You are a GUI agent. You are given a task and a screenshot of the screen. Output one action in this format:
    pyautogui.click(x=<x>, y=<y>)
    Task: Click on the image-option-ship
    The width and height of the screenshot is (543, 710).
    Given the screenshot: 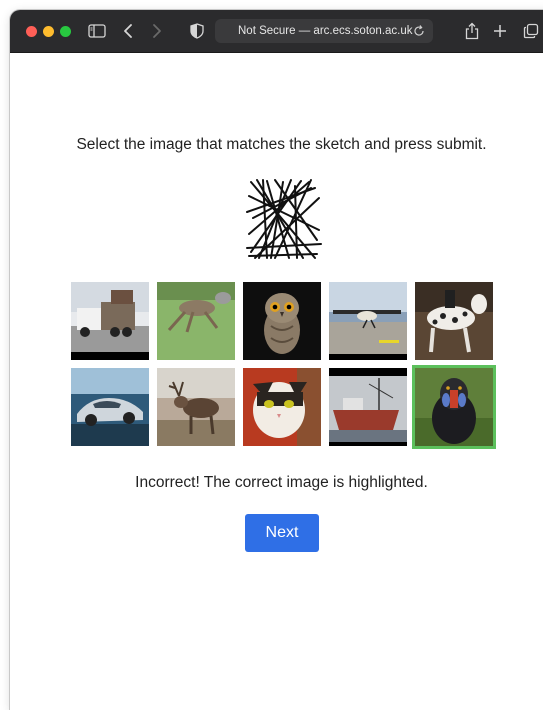 What is the action you would take?
    pyautogui.click(x=368, y=407)
    